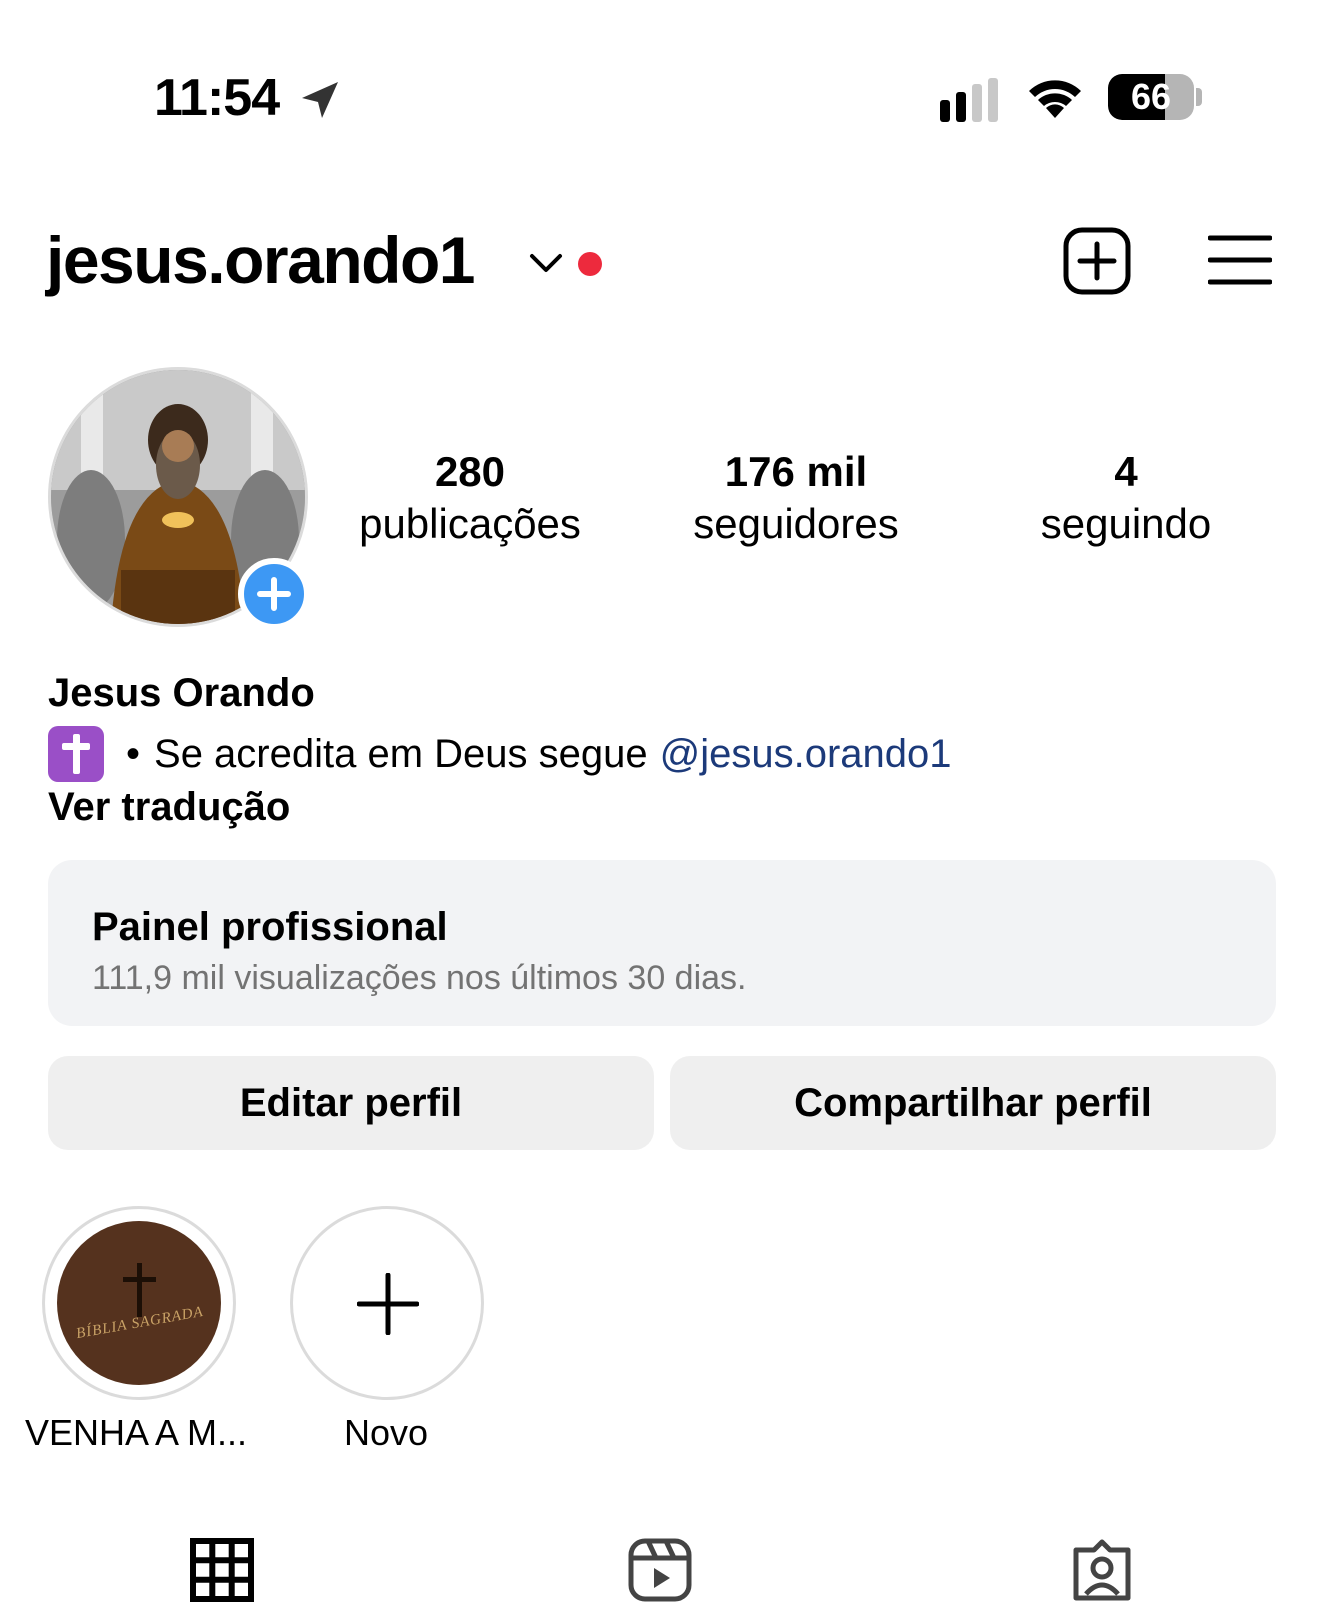 The width and height of the screenshot is (1320, 1610). Describe the element at coordinates (1126, 498) in the screenshot. I see `stat-following: 4 seguindo` at that location.